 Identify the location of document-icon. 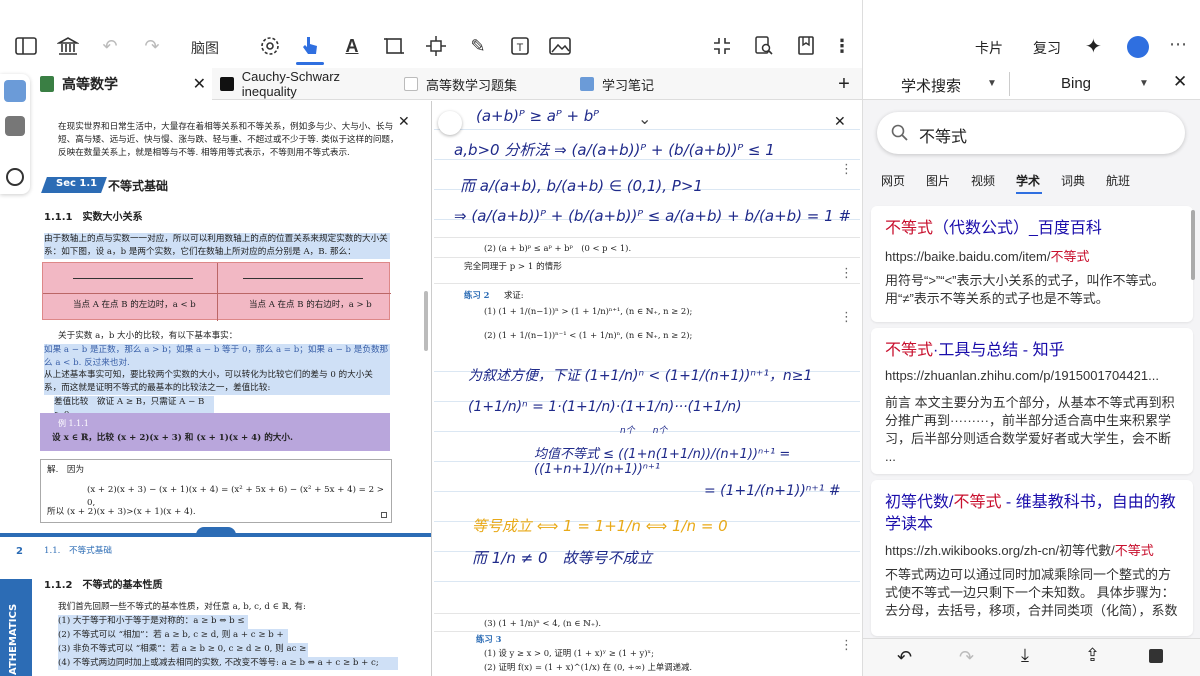
(411, 84).